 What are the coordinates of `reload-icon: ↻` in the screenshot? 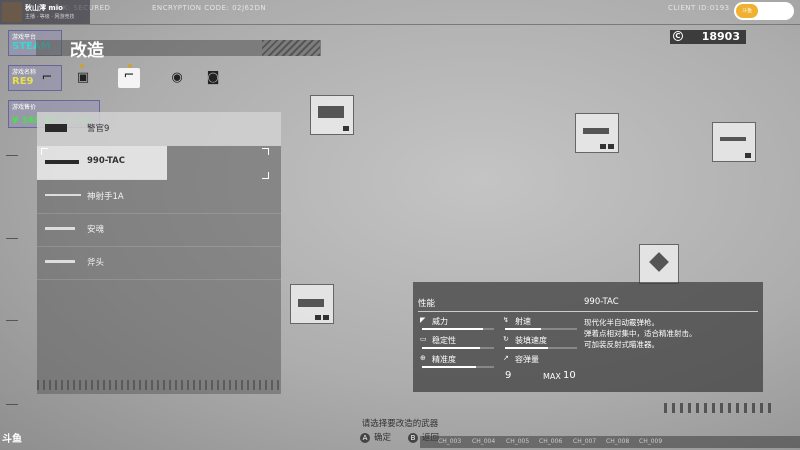 It's located at (506, 339).